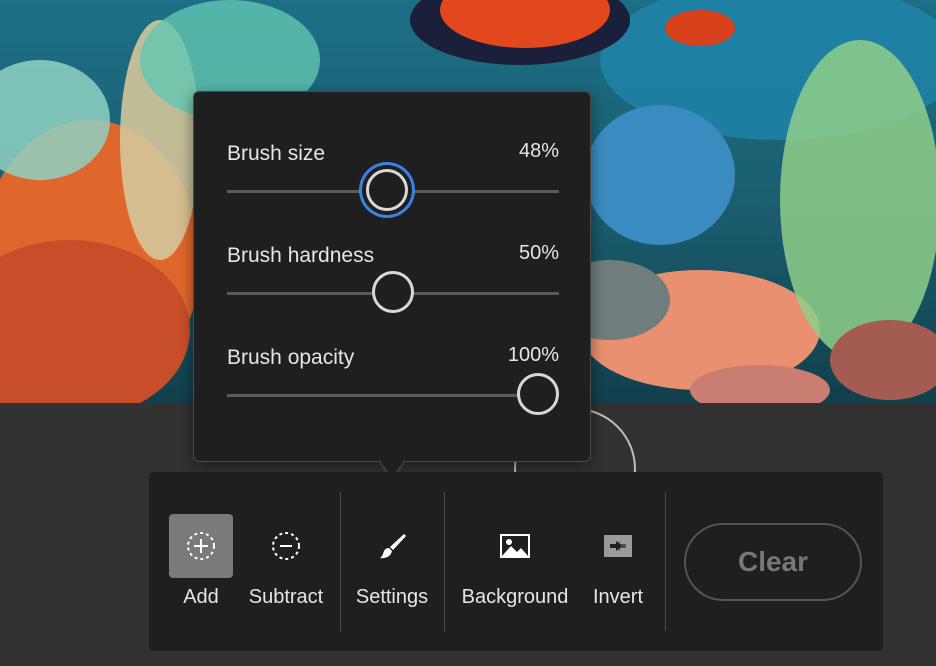 This screenshot has width=936, height=666. I want to click on invert-icon, so click(618, 546).